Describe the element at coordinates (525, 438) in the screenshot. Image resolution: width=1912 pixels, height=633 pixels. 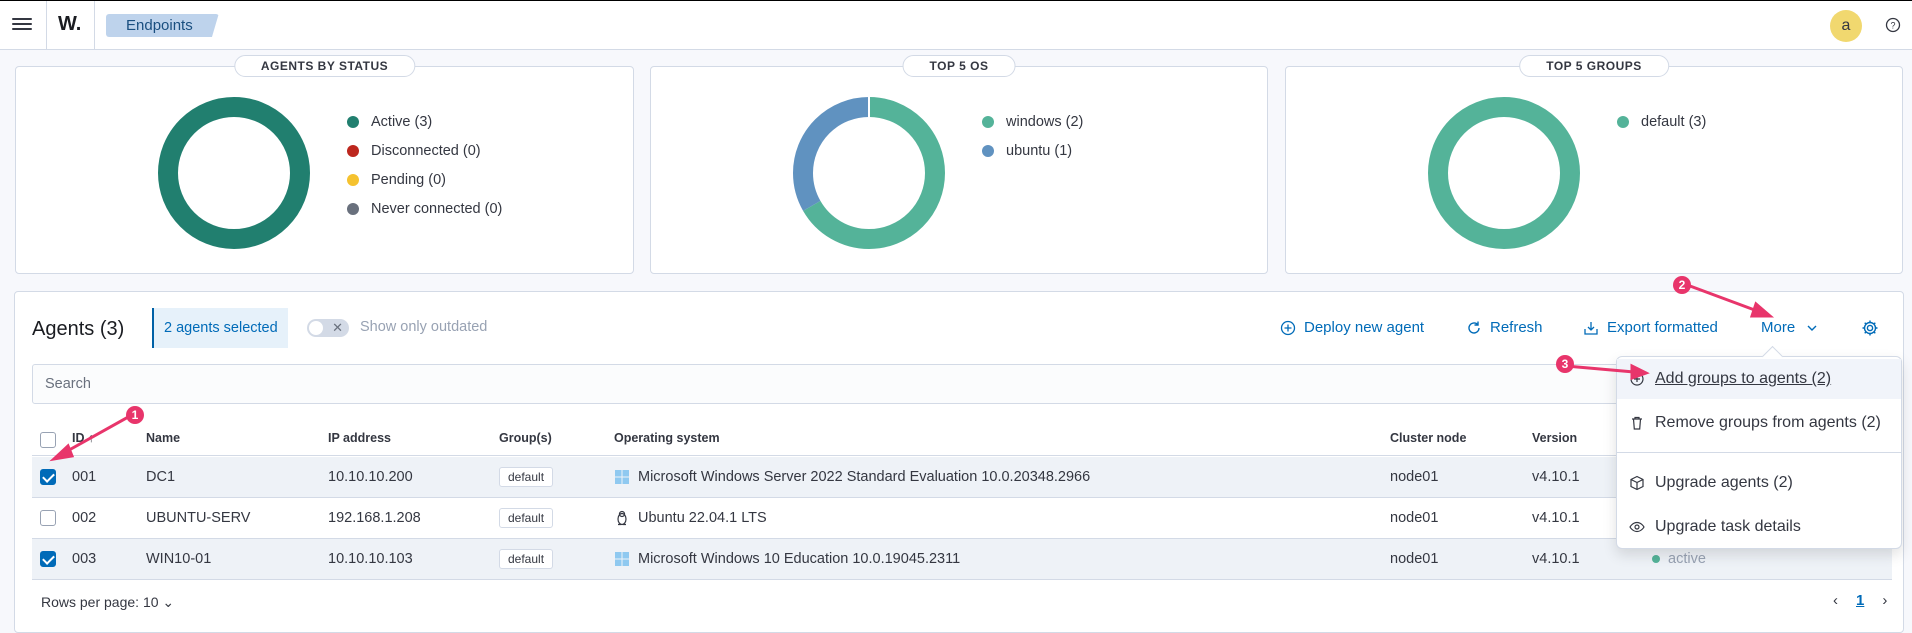
I see `column-header-groups: Group(s)` at that location.